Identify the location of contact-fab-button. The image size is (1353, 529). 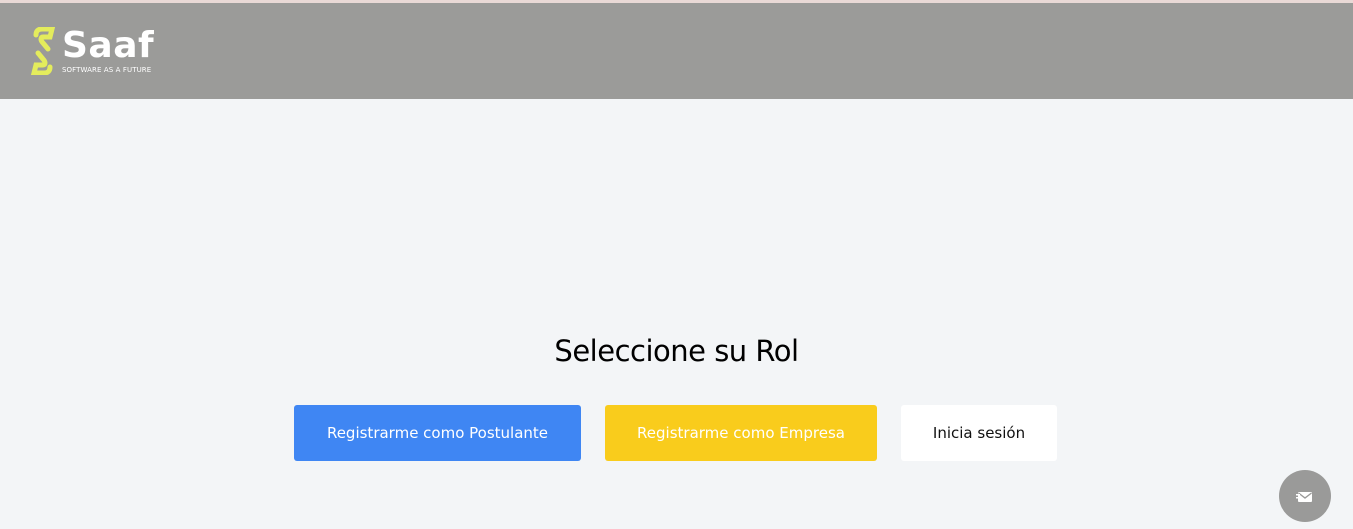
(1305, 496).